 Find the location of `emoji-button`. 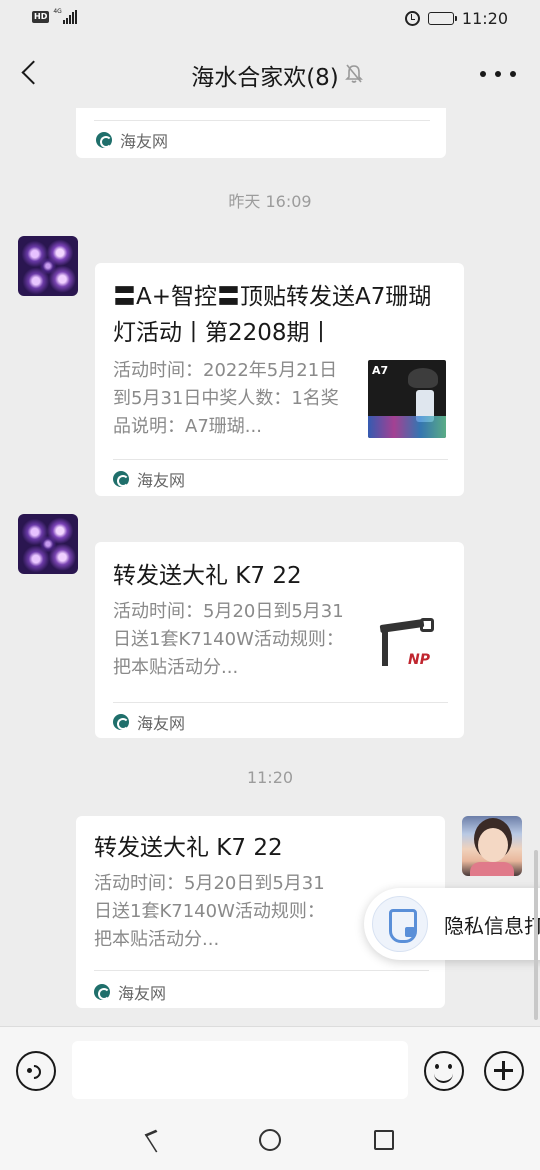

emoji-button is located at coordinates (444, 1071).